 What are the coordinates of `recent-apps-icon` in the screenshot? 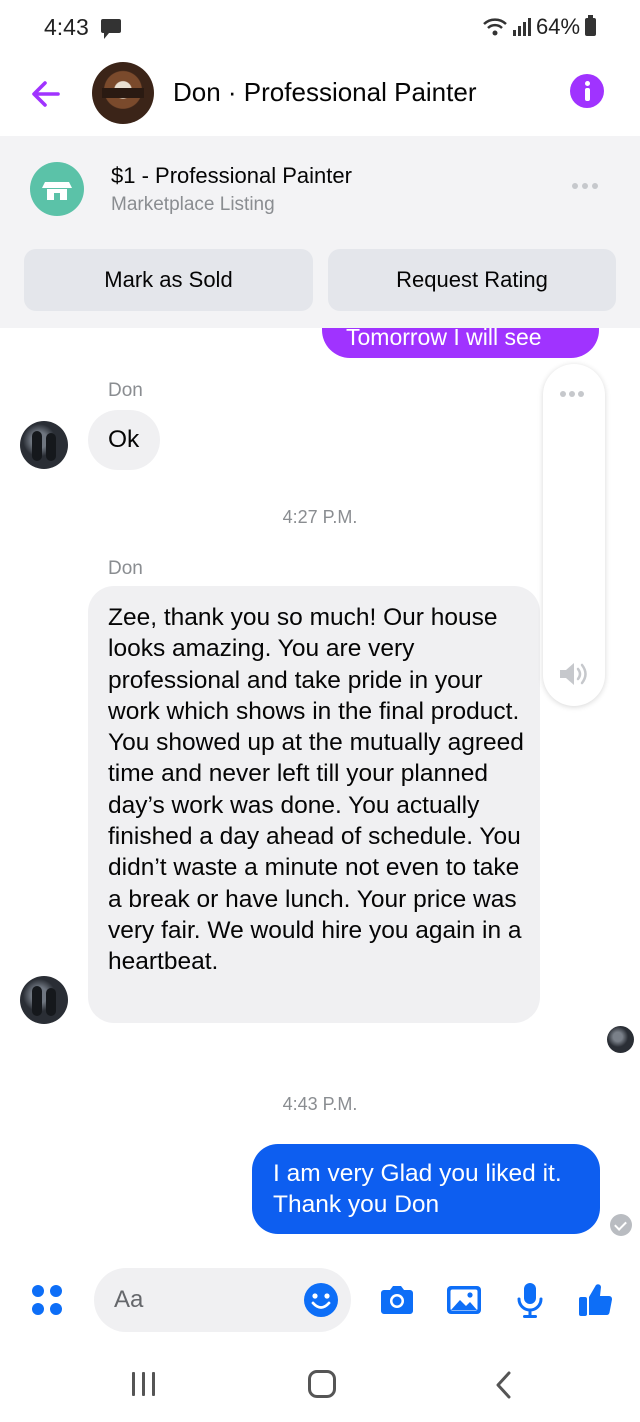 It's located at (144, 1385).